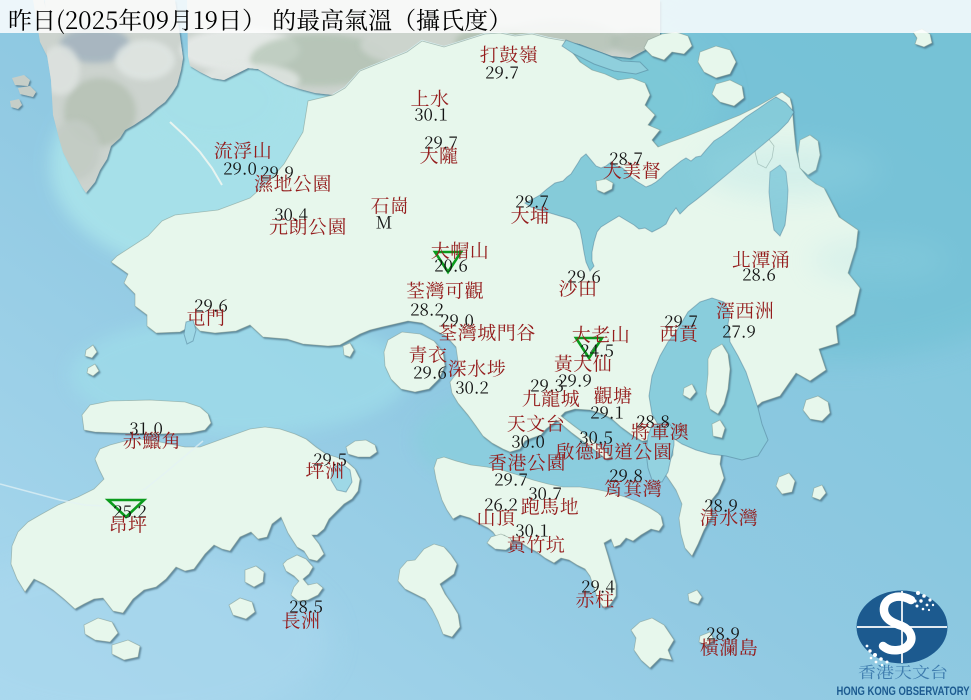 This screenshot has height=700, width=971. What do you see at coordinates (903, 671) in the screenshot?
I see `svg-text: 香港天文台` at bounding box center [903, 671].